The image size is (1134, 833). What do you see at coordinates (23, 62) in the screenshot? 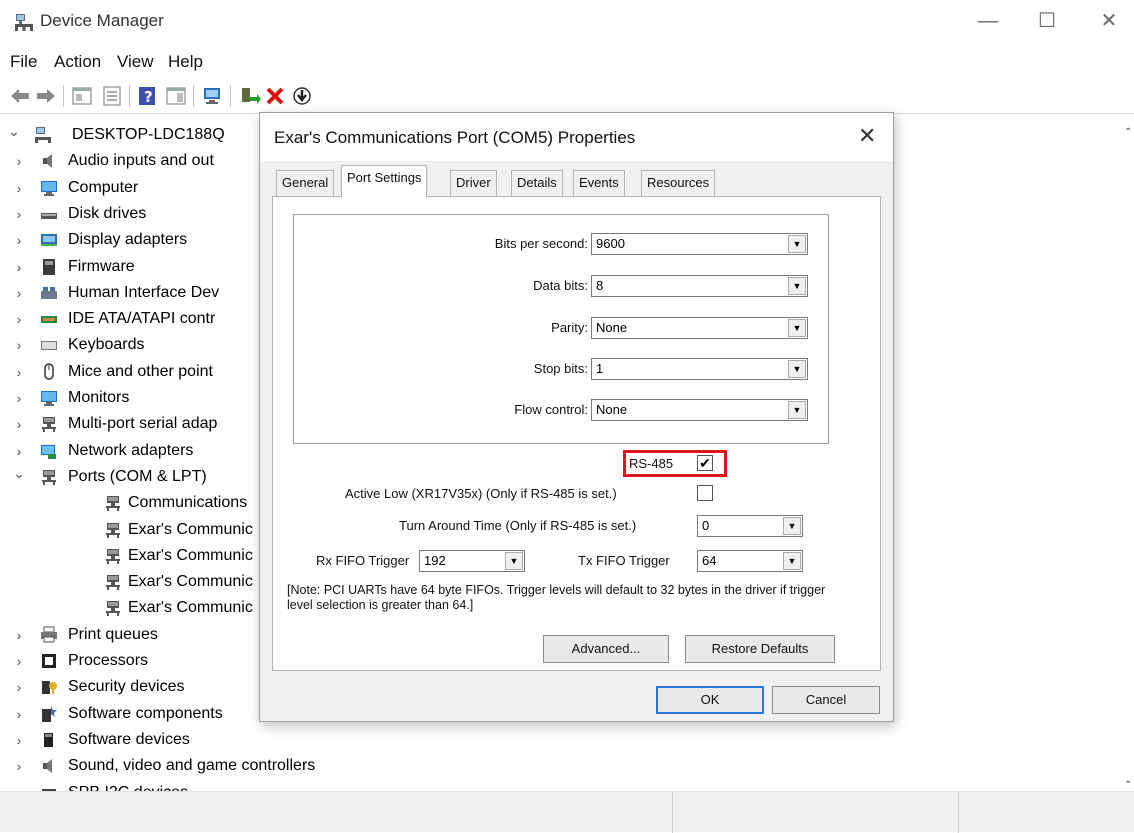
I see `menu-file: File` at bounding box center [23, 62].